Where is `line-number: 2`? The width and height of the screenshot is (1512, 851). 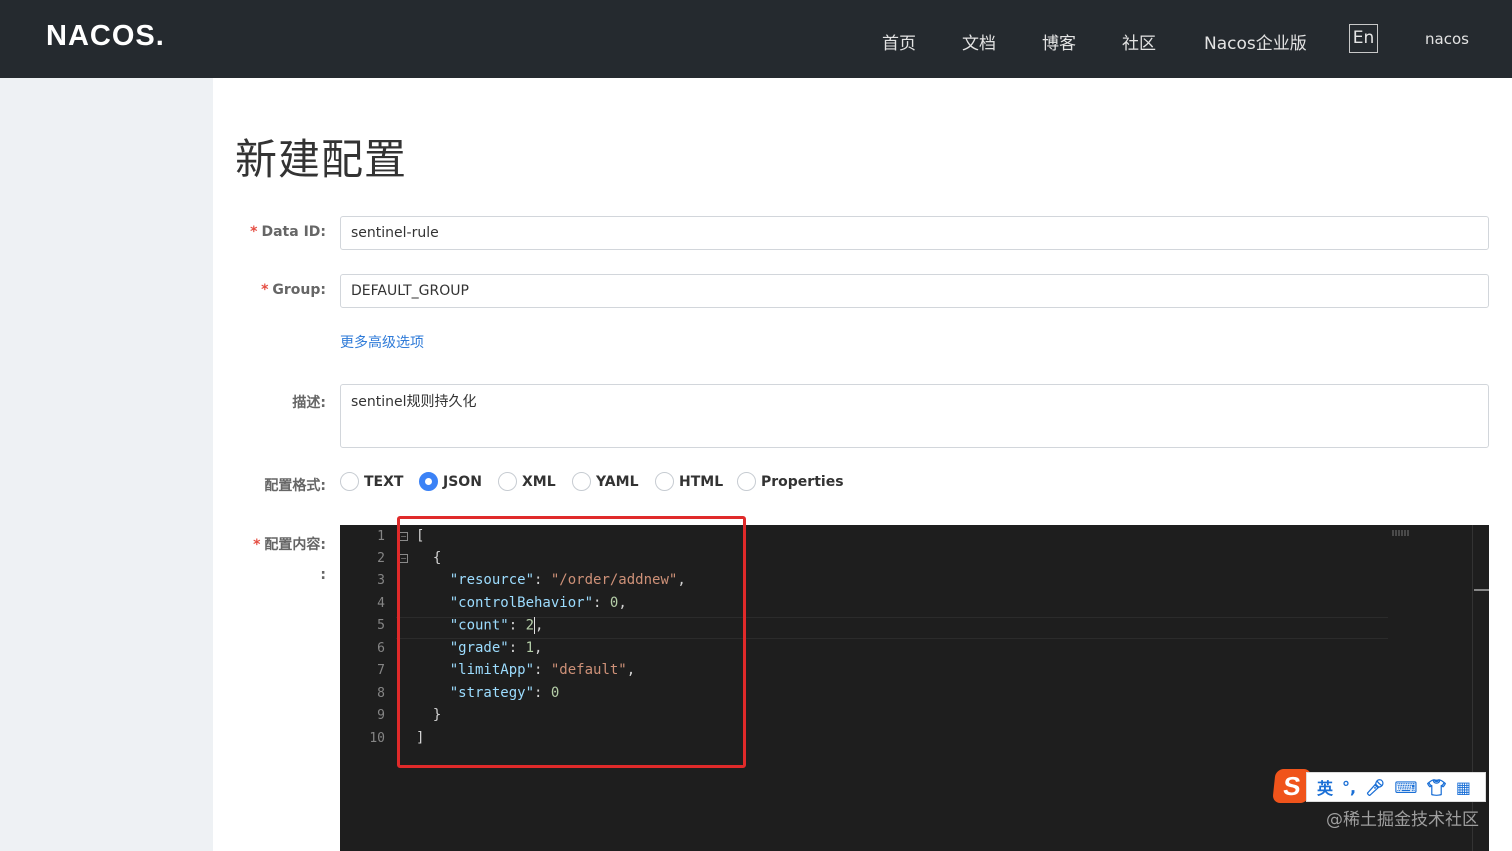 line-number: 2 is located at coordinates (381, 558).